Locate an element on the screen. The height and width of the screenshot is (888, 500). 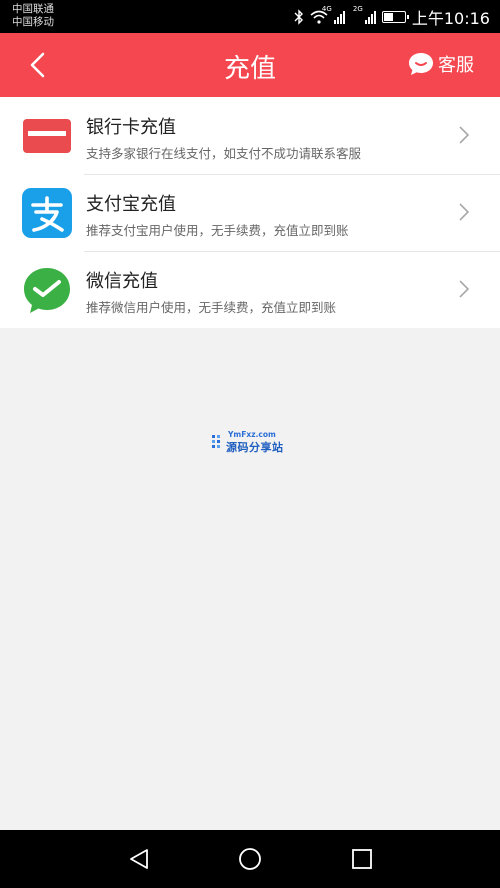
carrier-2: 中国移动 is located at coordinates (33, 22).